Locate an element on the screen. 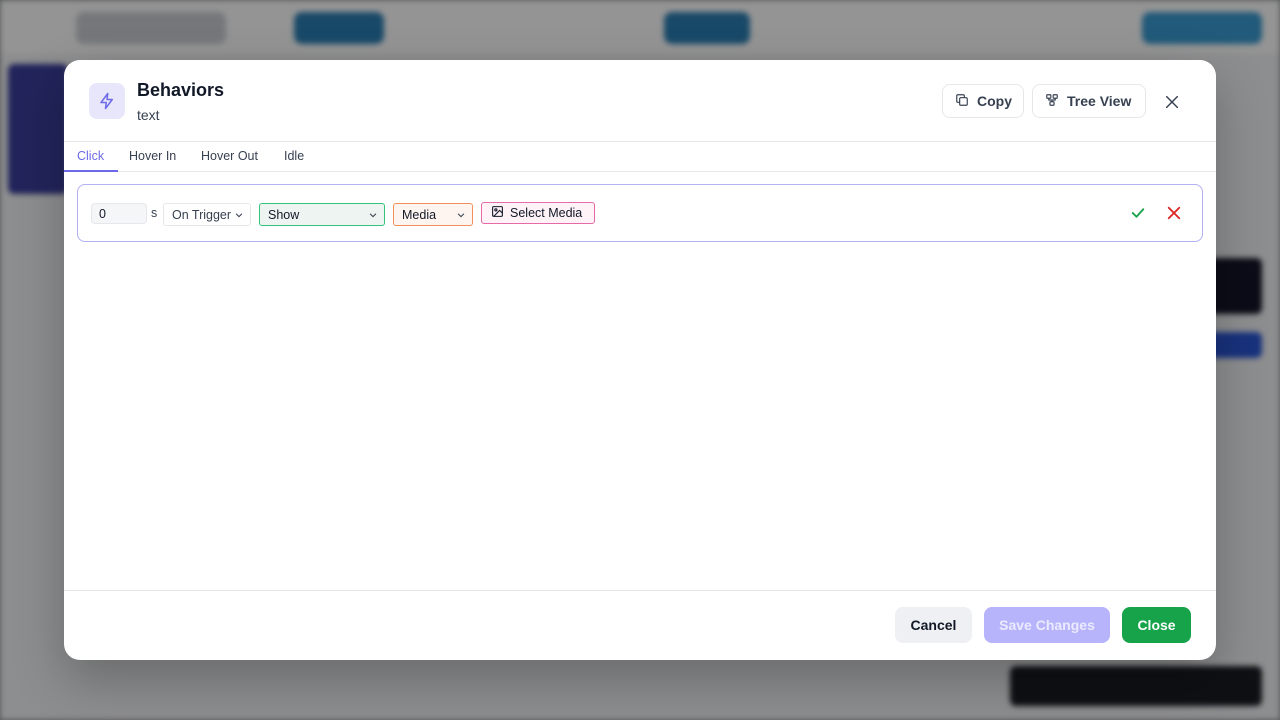 This screenshot has height=720, width=1280. close-button: Close is located at coordinates (1156, 625).